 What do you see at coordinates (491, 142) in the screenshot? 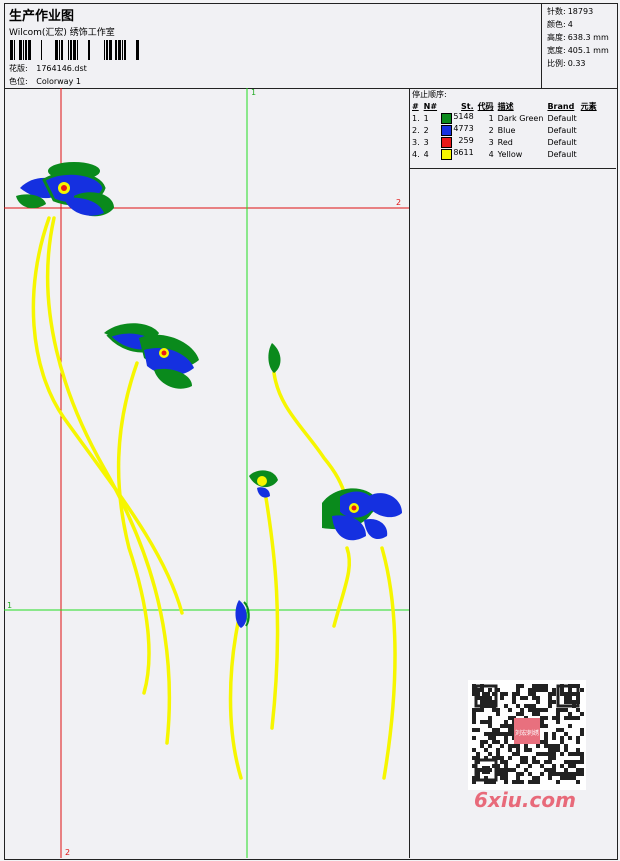
I see `row-code: 3` at bounding box center [491, 142].